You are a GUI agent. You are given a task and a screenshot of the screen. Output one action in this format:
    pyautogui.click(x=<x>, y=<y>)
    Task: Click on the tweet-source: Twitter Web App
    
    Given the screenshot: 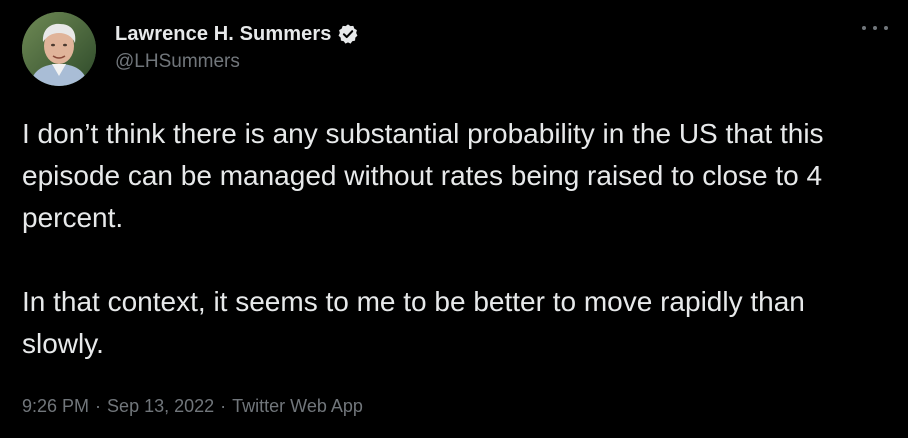 What is the action you would take?
    pyautogui.click(x=297, y=406)
    